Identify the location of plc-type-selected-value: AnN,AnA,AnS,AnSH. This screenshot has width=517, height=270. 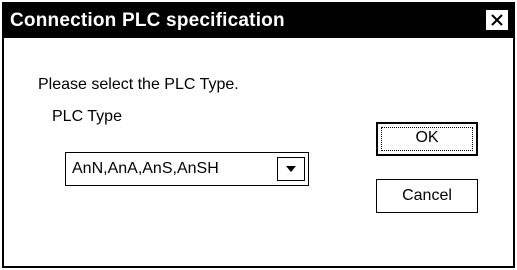
(145, 168).